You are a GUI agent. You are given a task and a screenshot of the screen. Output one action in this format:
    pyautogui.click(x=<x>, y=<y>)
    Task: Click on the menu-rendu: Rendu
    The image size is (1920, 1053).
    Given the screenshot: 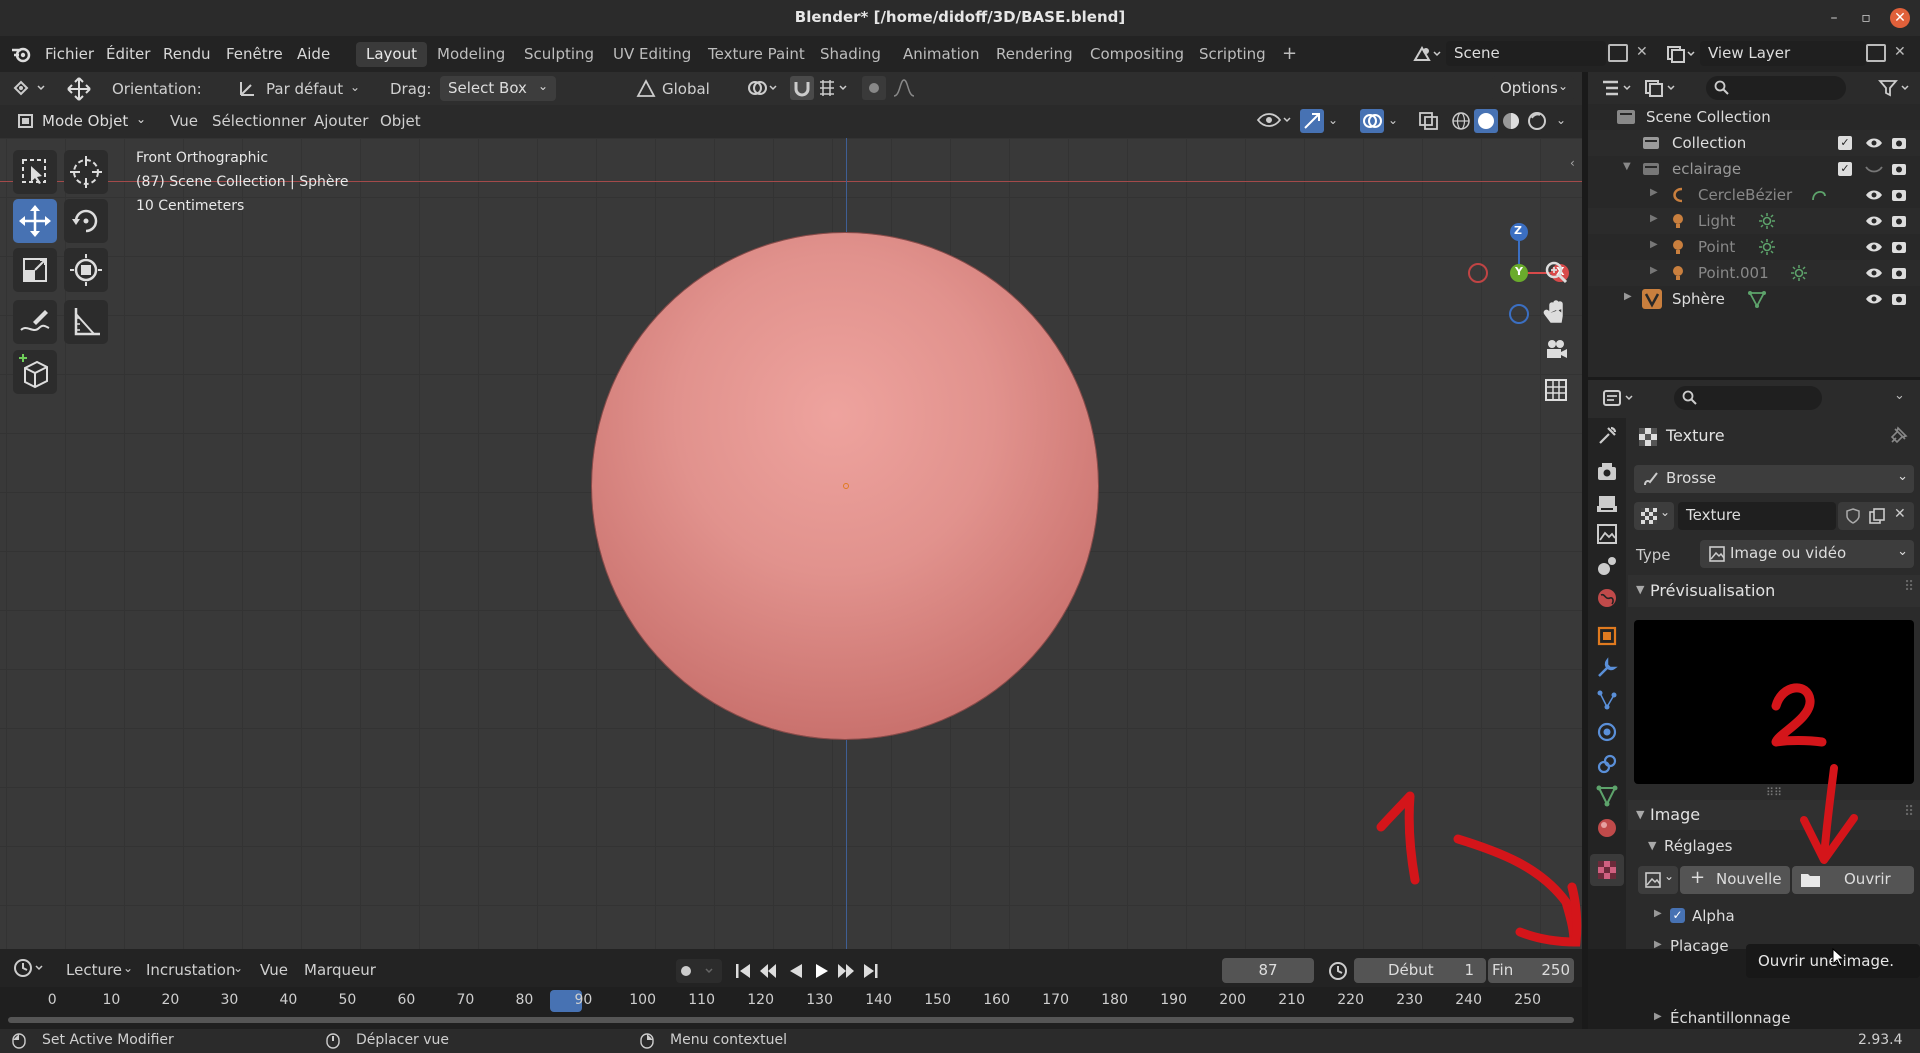 What is the action you would take?
    pyautogui.click(x=187, y=54)
    